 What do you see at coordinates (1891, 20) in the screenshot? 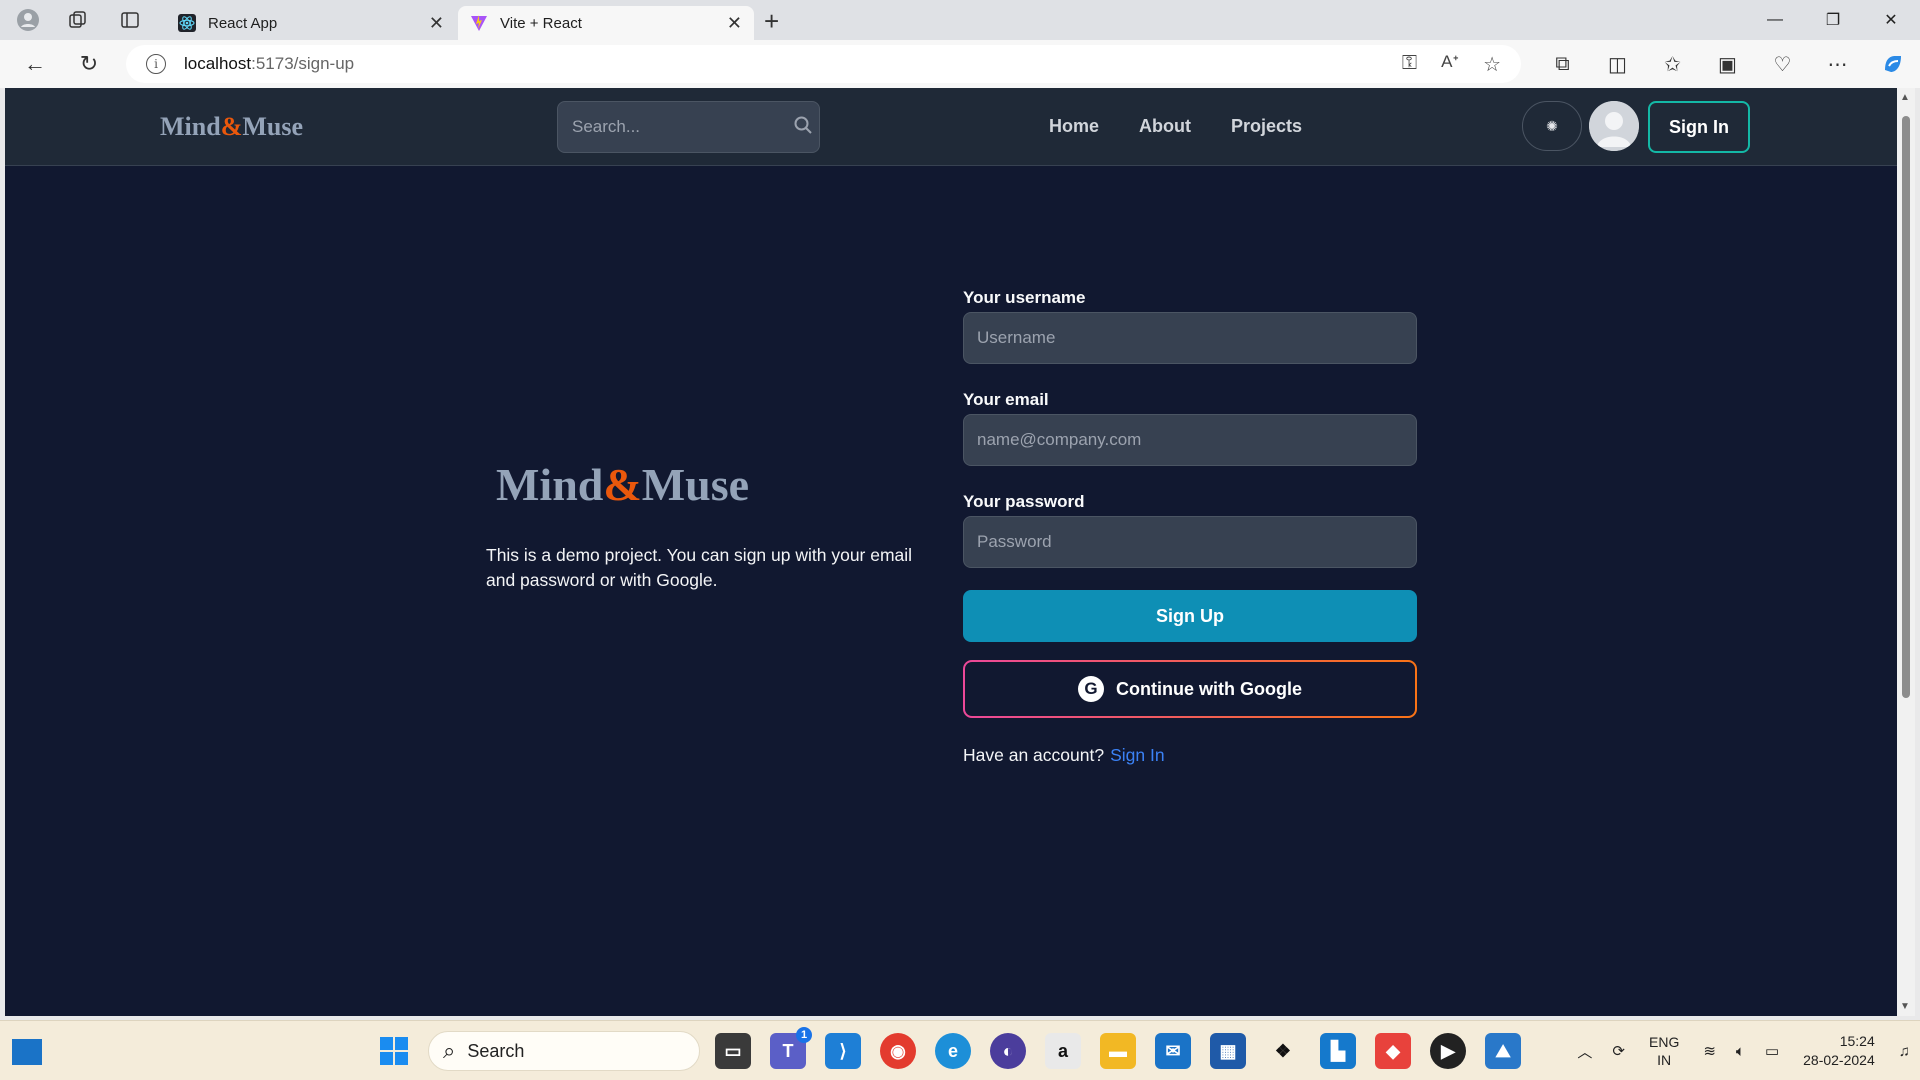
I see `close-window-icon: ✕` at bounding box center [1891, 20].